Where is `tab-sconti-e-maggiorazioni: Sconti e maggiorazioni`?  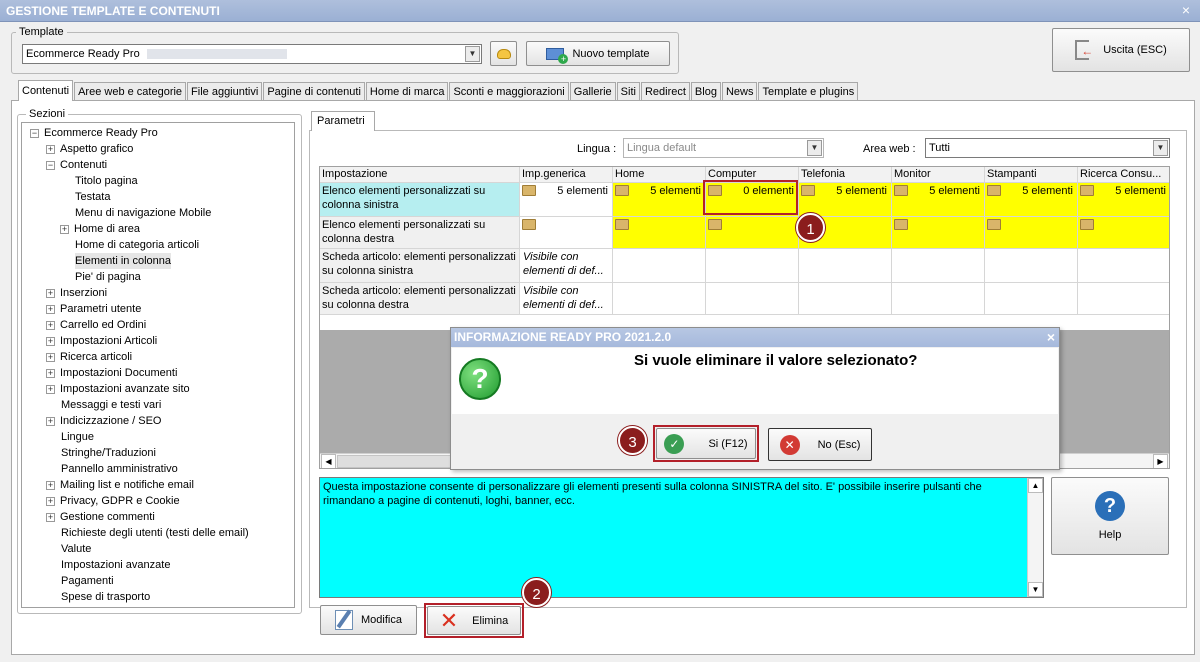
tab-sconti-e-maggiorazioni: Sconti e maggiorazioni is located at coordinates (509, 91).